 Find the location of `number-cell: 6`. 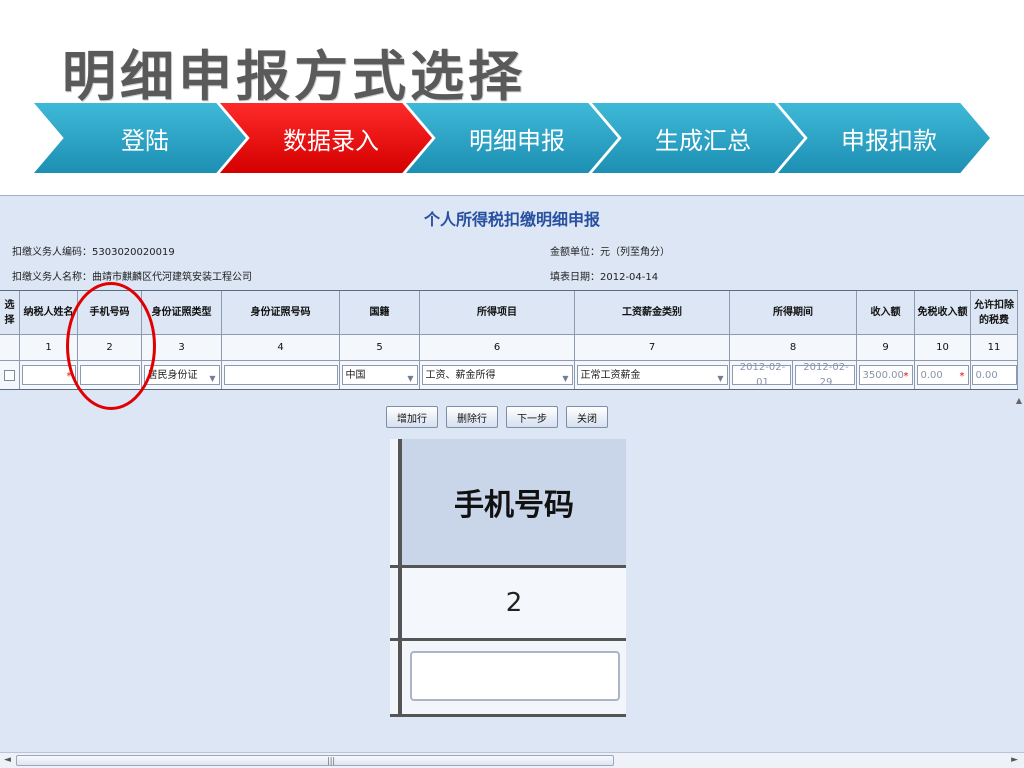

number-cell: 6 is located at coordinates (497, 348).